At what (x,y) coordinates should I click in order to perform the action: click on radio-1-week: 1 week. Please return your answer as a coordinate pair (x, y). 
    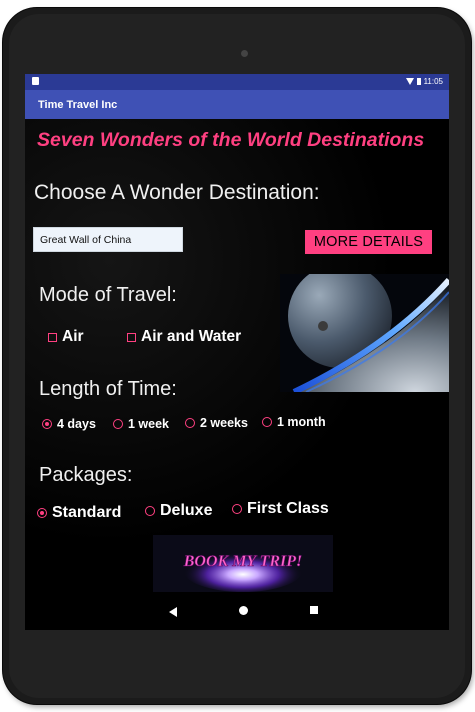
    Looking at the image, I should click on (141, 424).